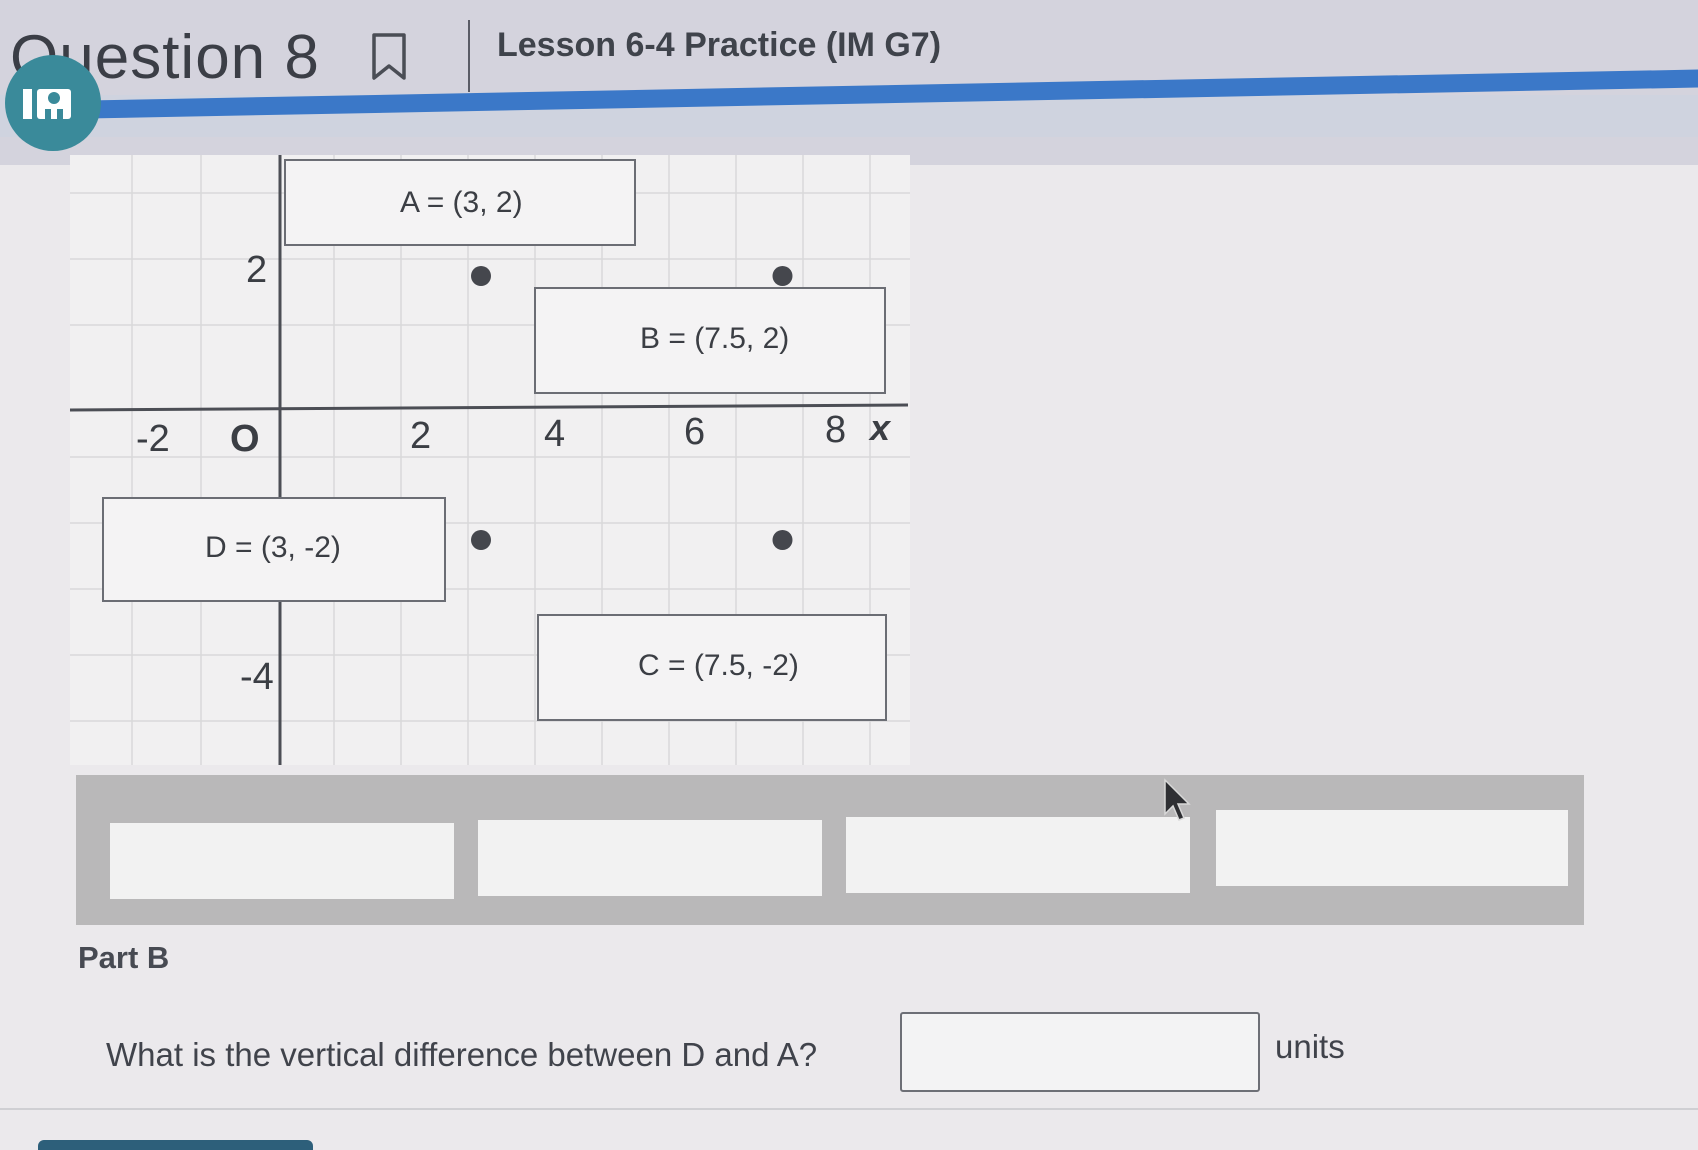 The width and height of the screenshot is (1698, 1150). Describe the element at coordinates (256, 270) in the screenshot. I see `y-tick-label: 2` at that location.